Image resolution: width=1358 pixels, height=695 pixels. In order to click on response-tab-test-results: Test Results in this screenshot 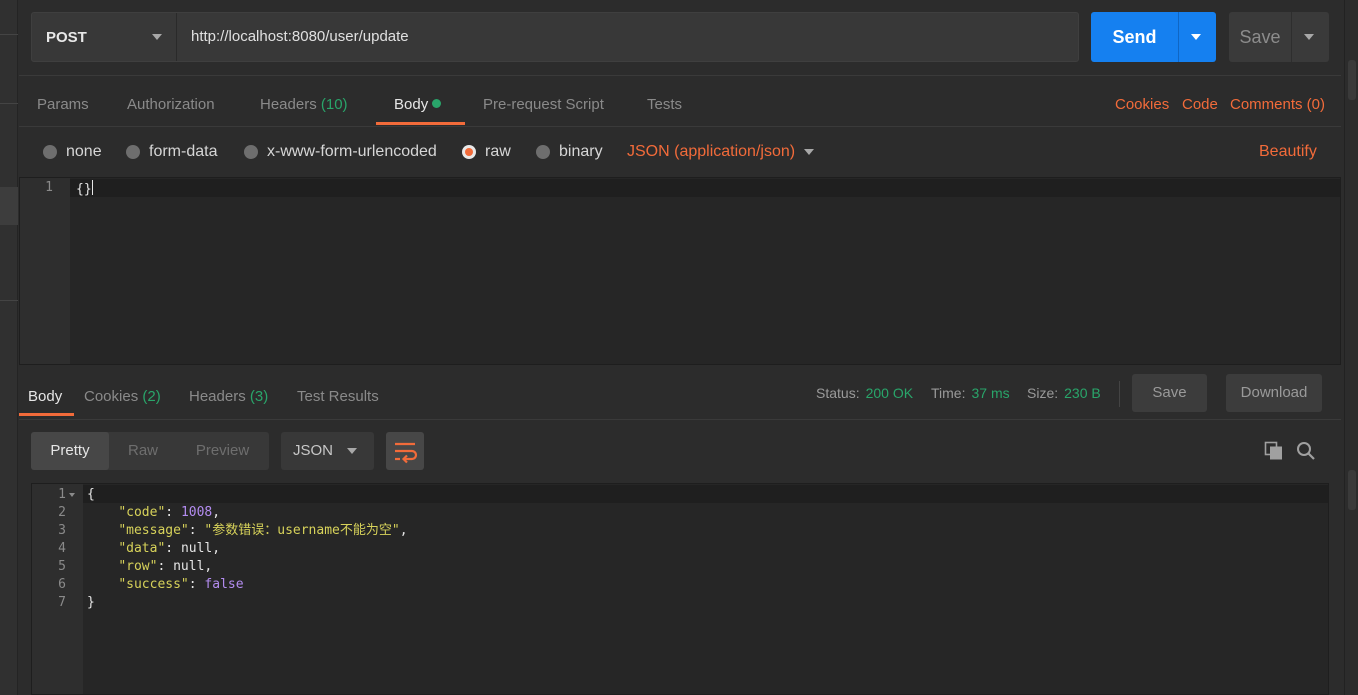, I will do `click(338, 396)`.